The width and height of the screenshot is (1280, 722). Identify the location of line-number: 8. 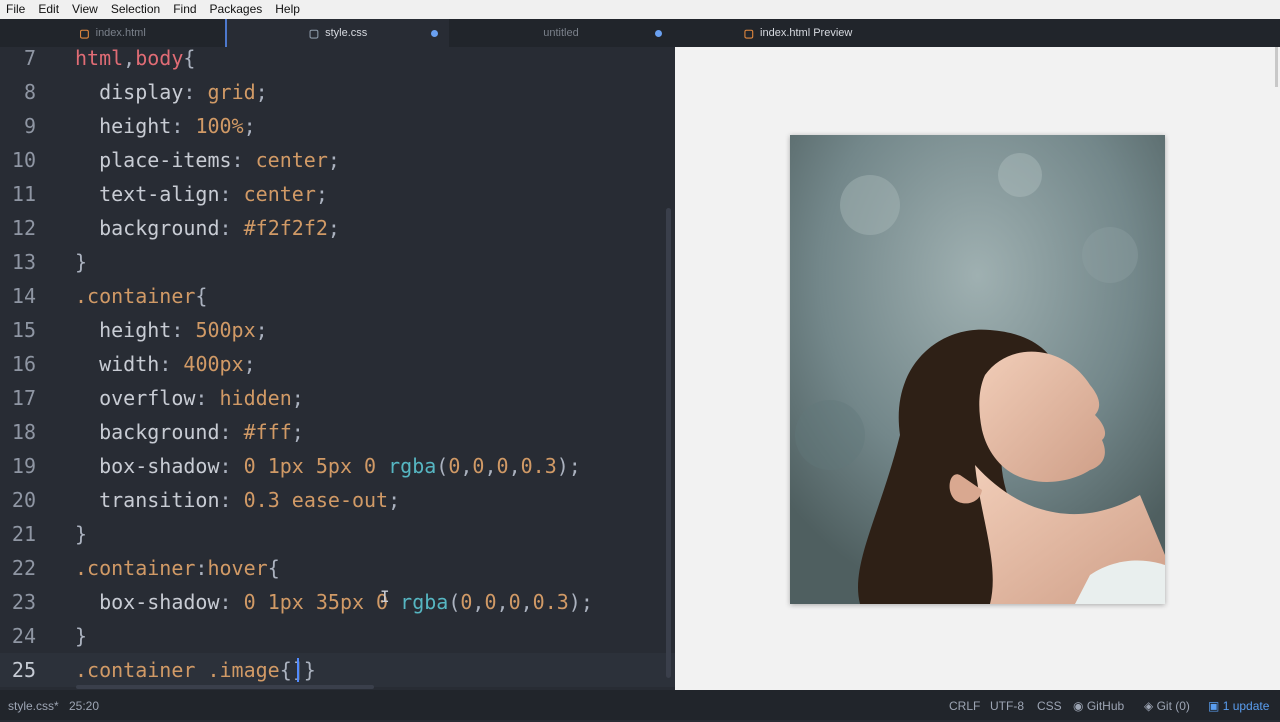
(29, 92).